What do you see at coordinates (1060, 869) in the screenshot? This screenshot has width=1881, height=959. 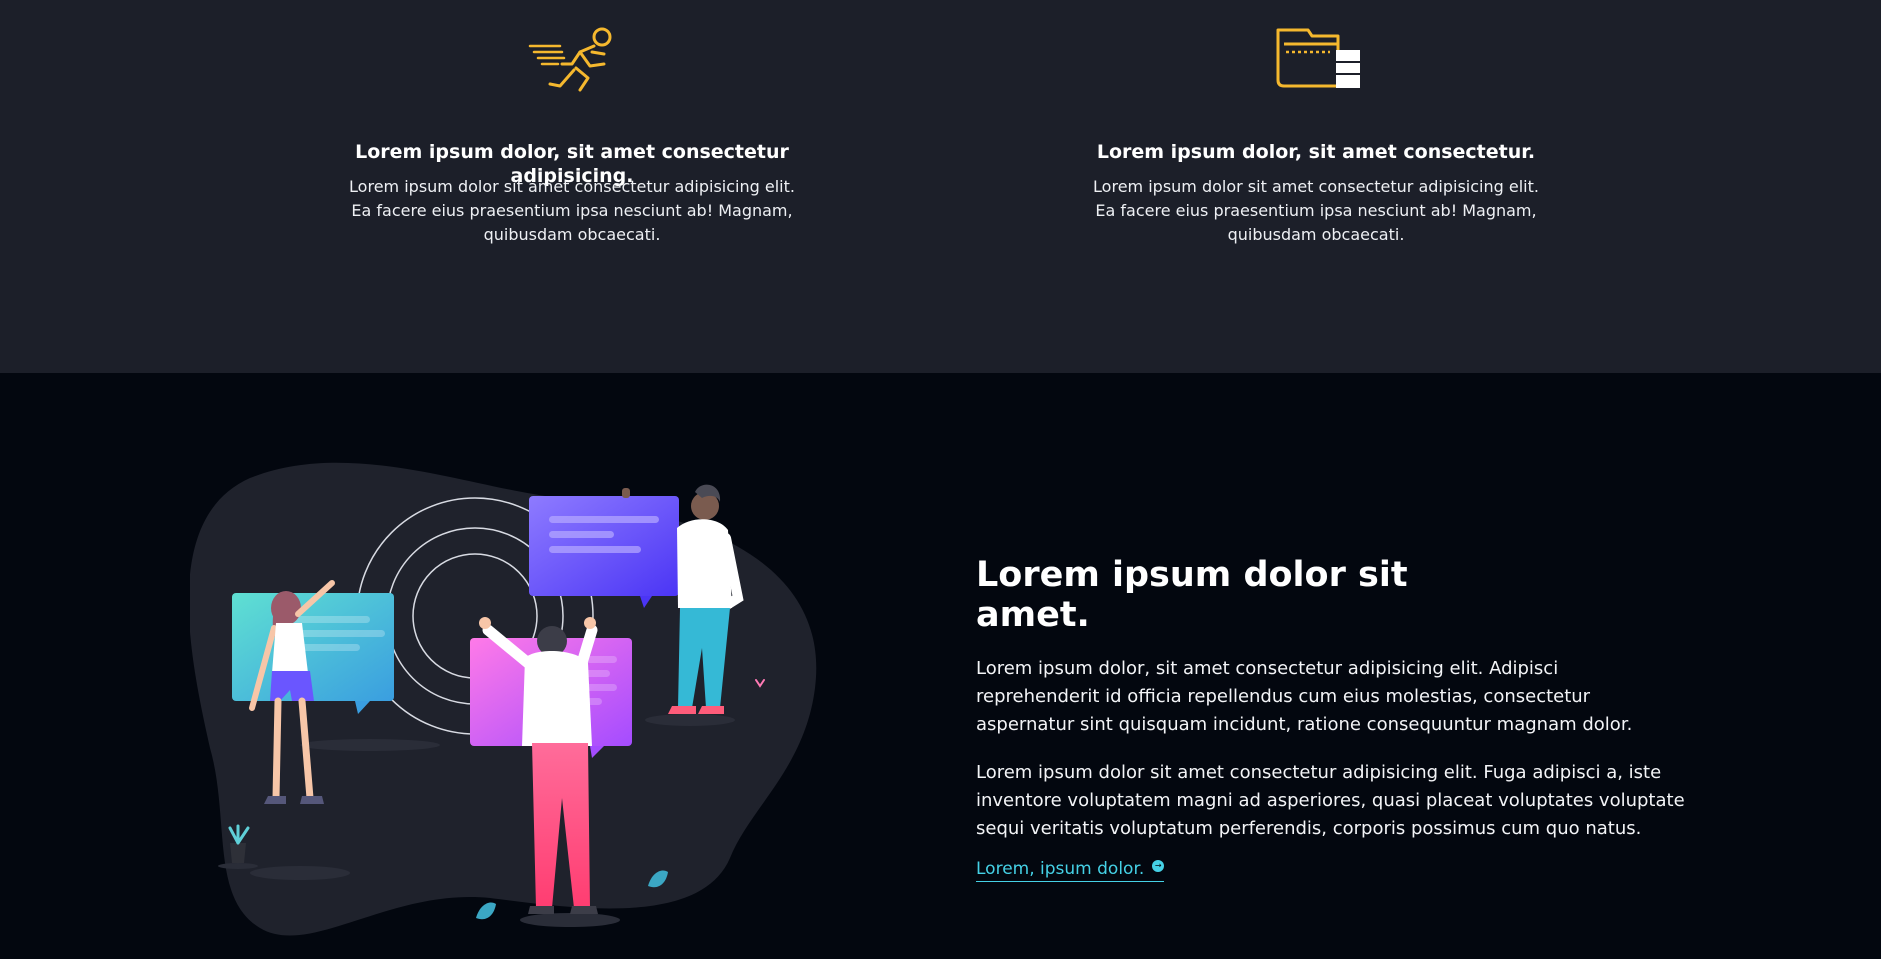 I see `link-label: Lorem, ipsum dolor.` at bounding box center [1060, 869].